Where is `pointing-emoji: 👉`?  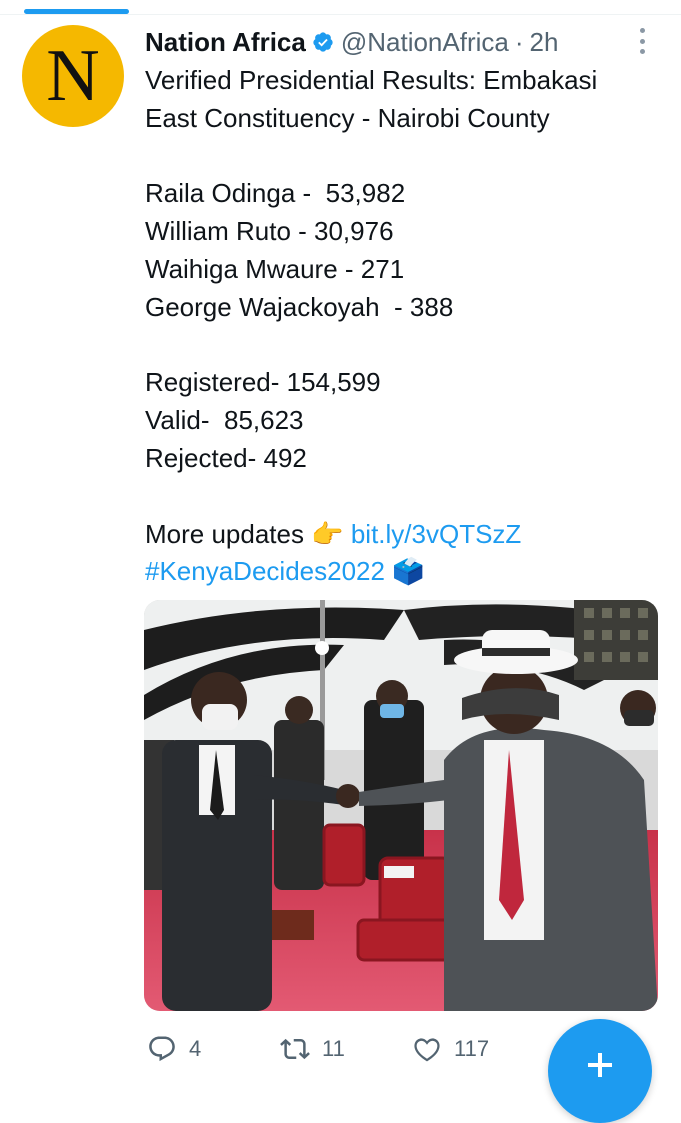 pointing-emoji: 👉 is located at coordinates (327, 533).